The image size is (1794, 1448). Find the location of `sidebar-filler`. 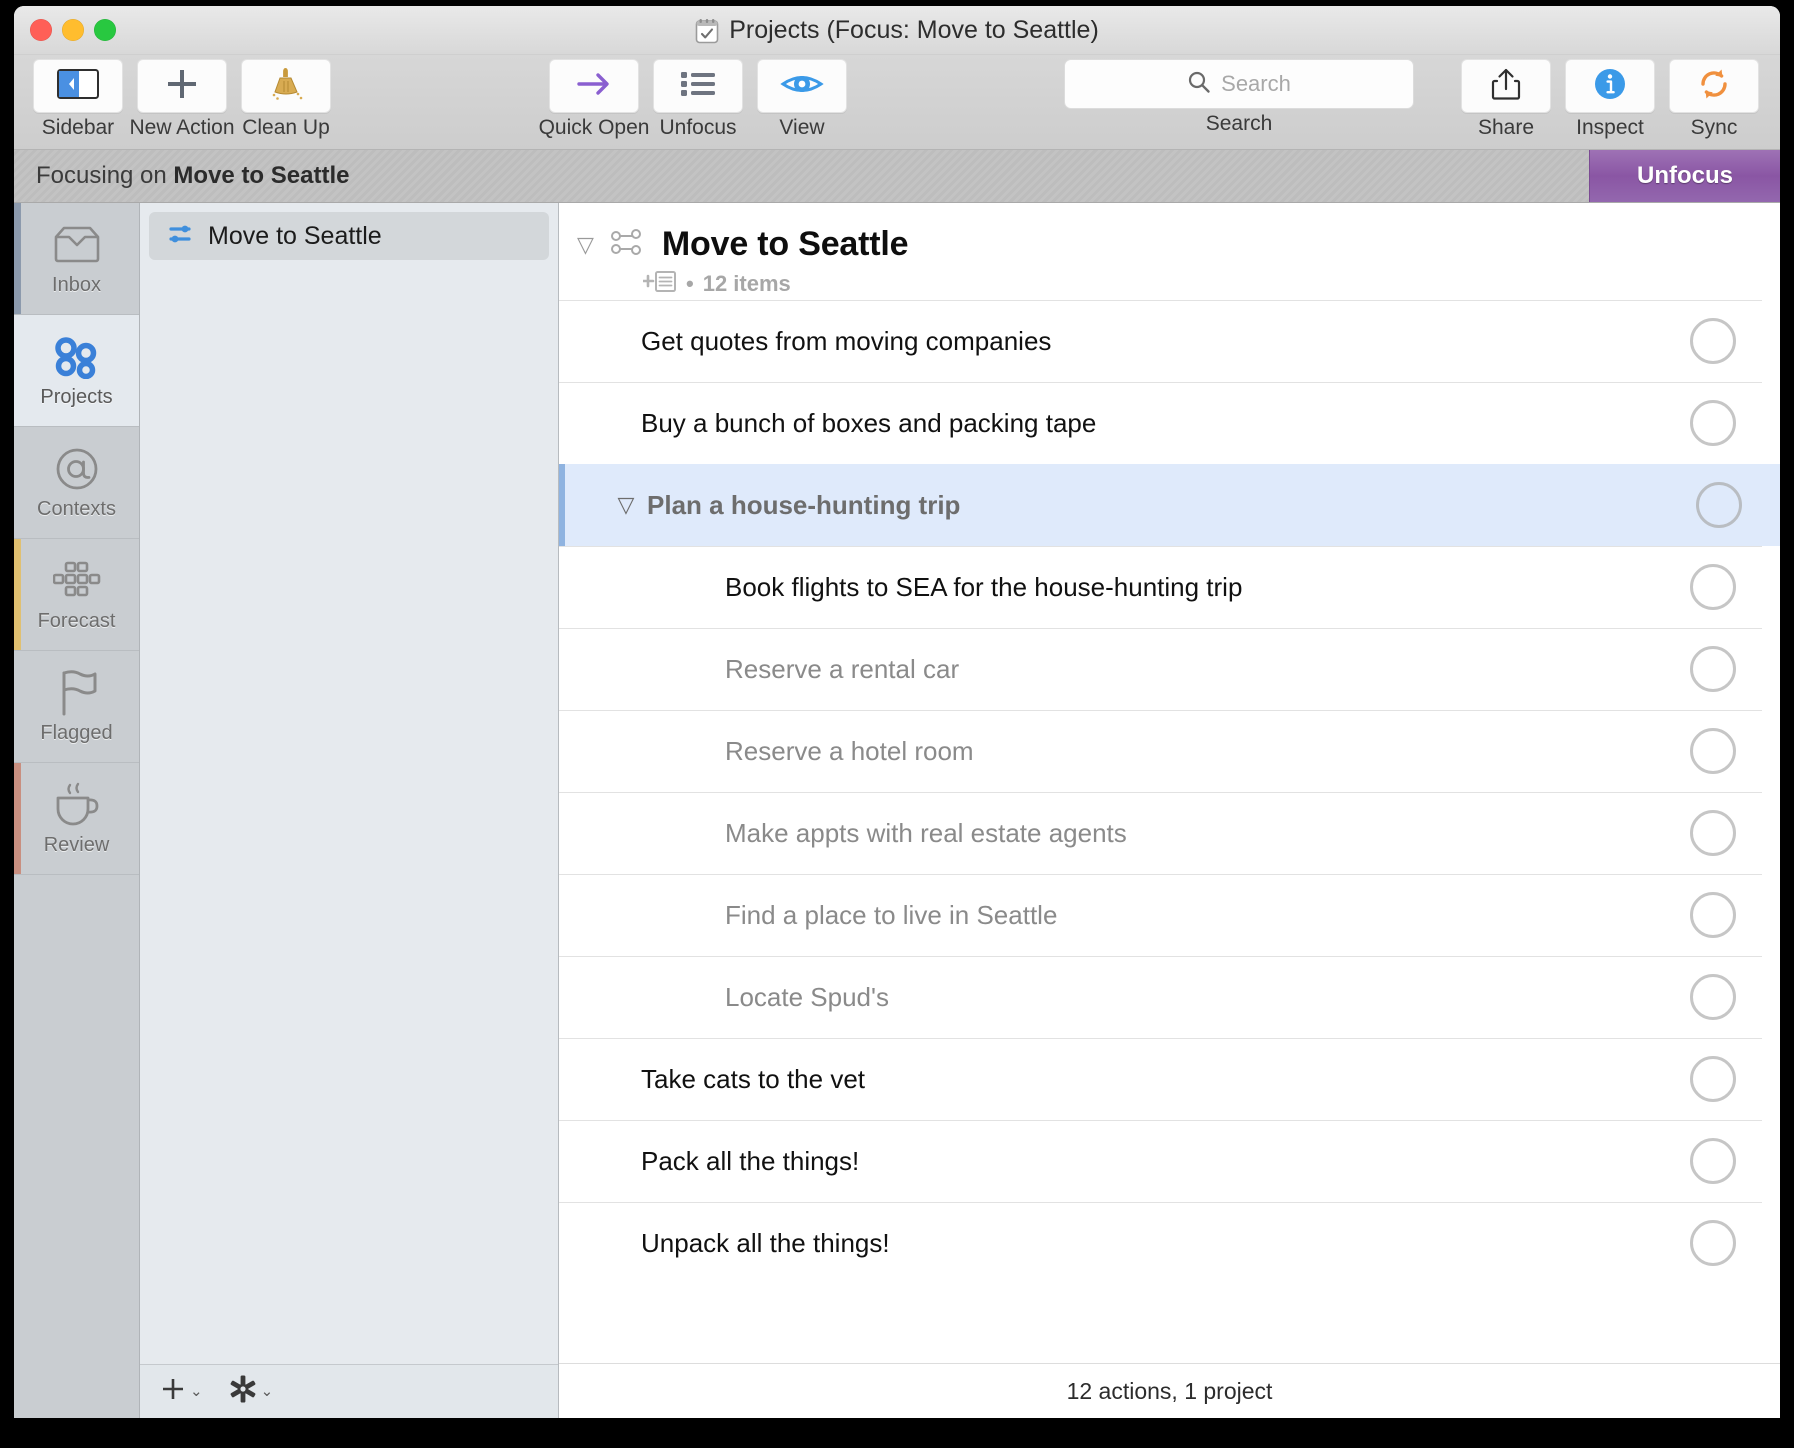

sidebar-filler is located at coordinates (76, 1146).